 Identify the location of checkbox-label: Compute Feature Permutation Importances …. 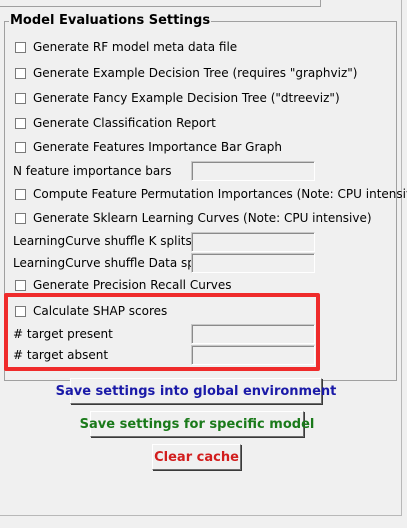
(220, 194).